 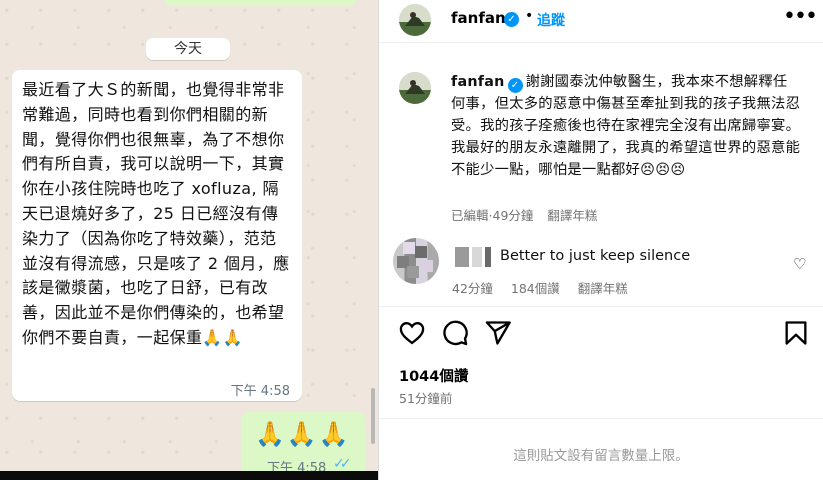 What do you see at coordinates (470, 215) in the screenshot?
I see `edited-label: 已編輯` at bounding box center [470, 215].